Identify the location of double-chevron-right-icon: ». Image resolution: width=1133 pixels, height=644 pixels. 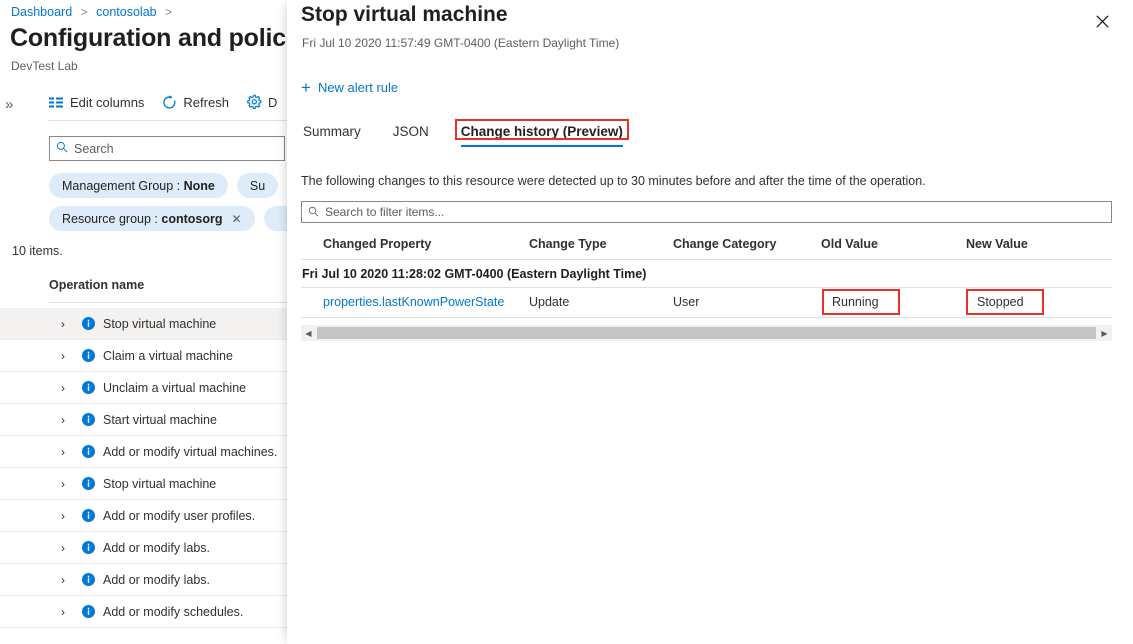
(9, 104).